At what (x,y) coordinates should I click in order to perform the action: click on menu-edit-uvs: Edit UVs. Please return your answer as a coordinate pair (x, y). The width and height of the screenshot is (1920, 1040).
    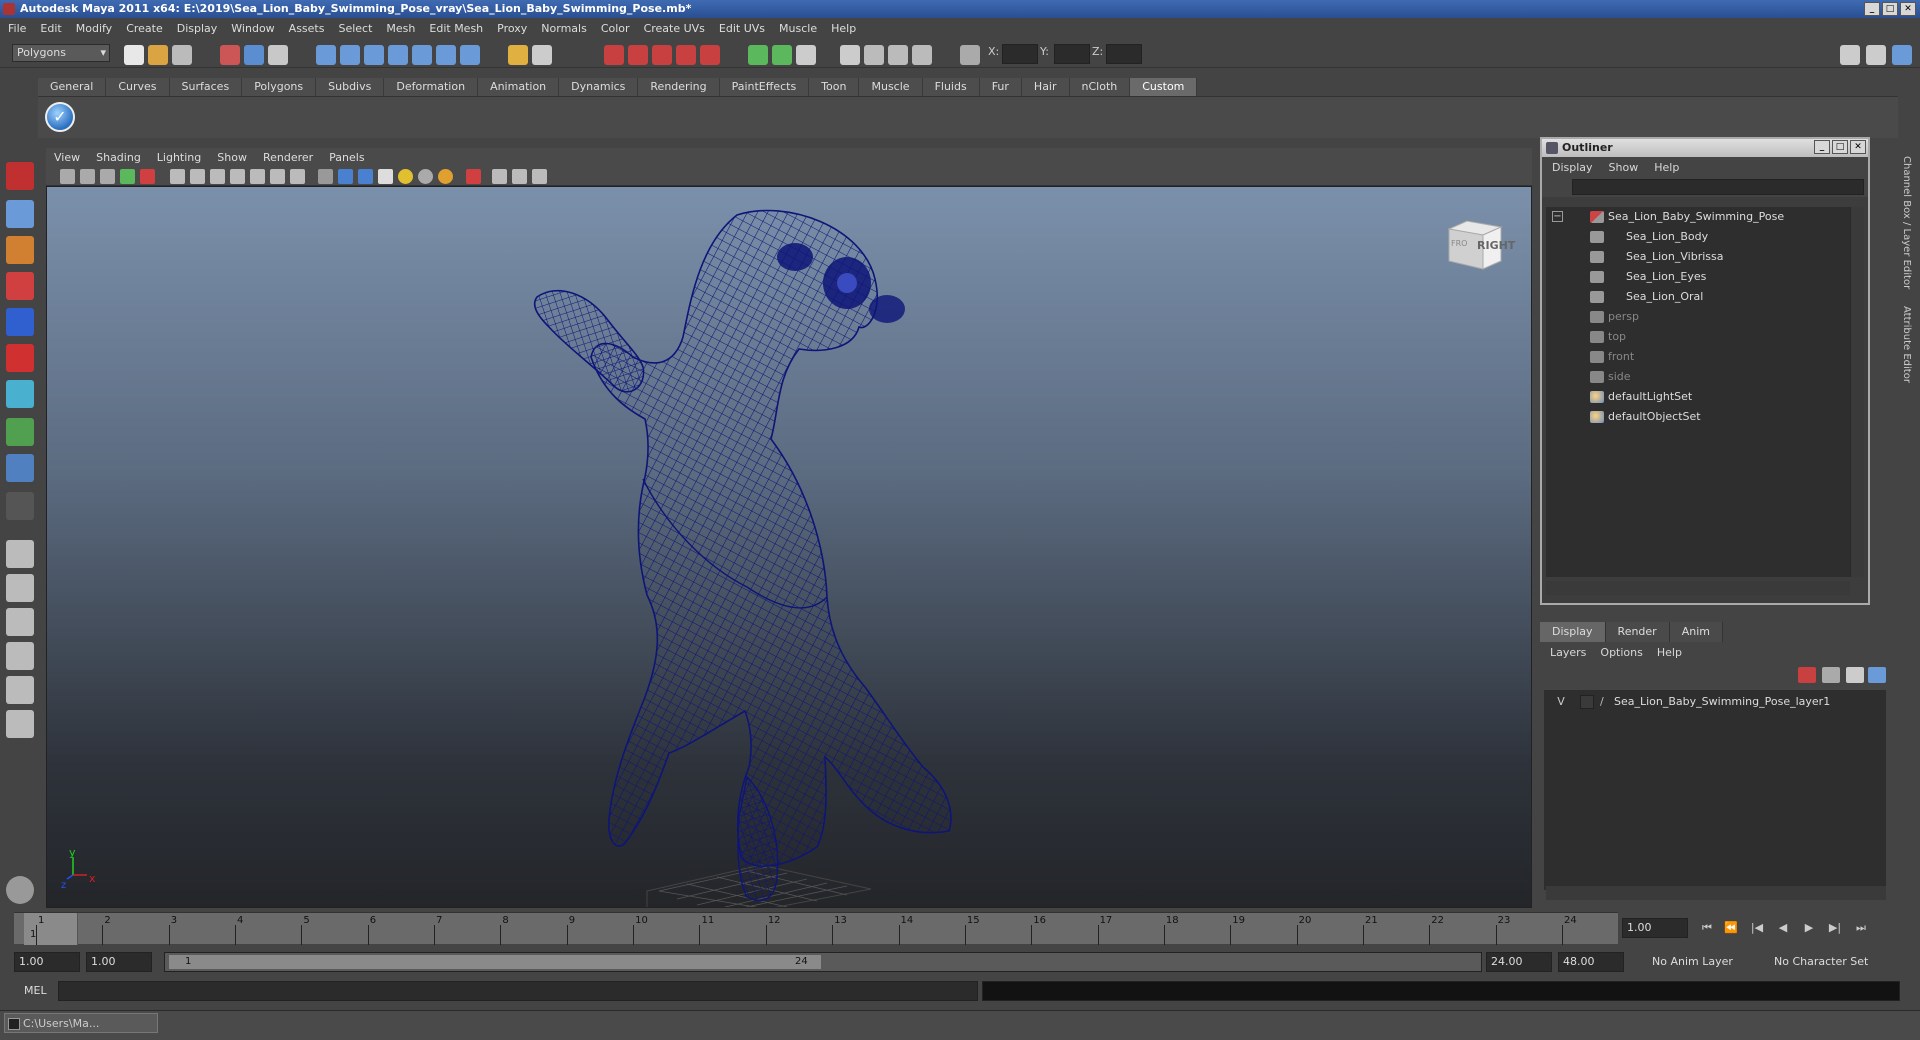
    Looking at the image, I should click on (742, 28).